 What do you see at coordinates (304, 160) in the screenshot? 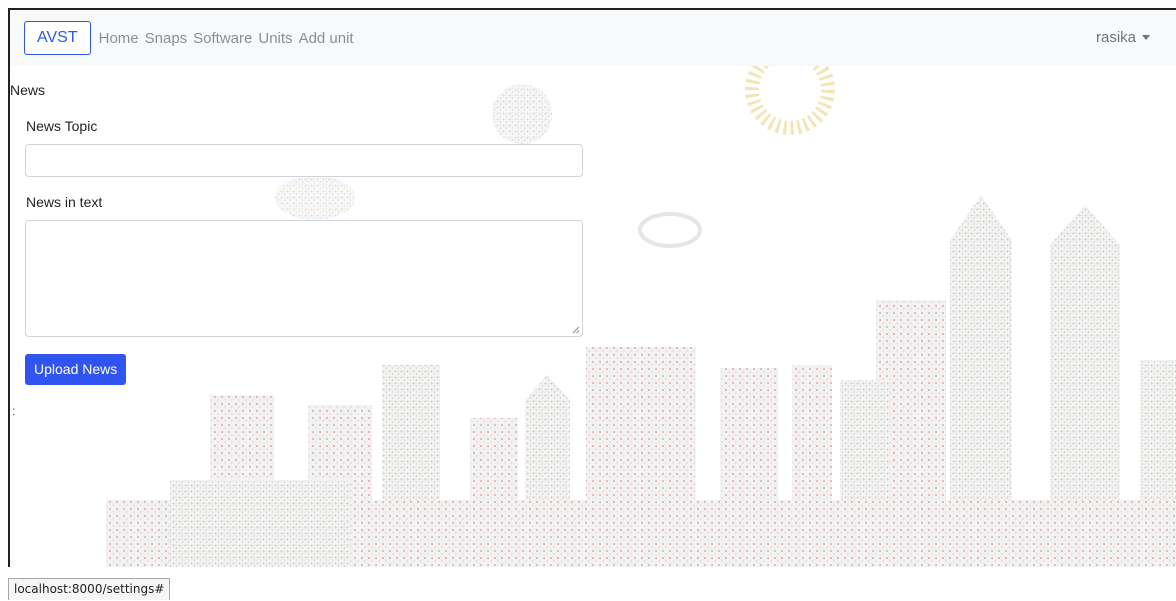
I see `news-topic-input` at bounding box center [304, 160].